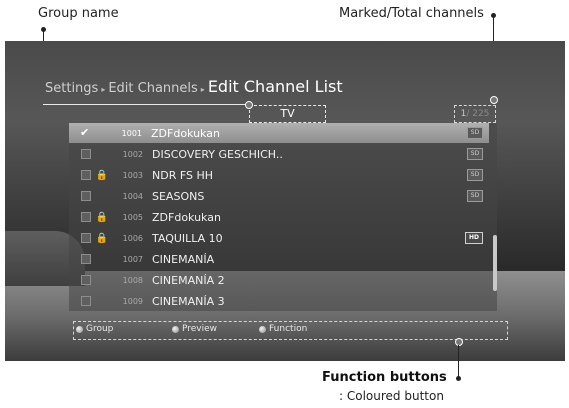  I want to click on callout-ring-marked, so click(494, 100).